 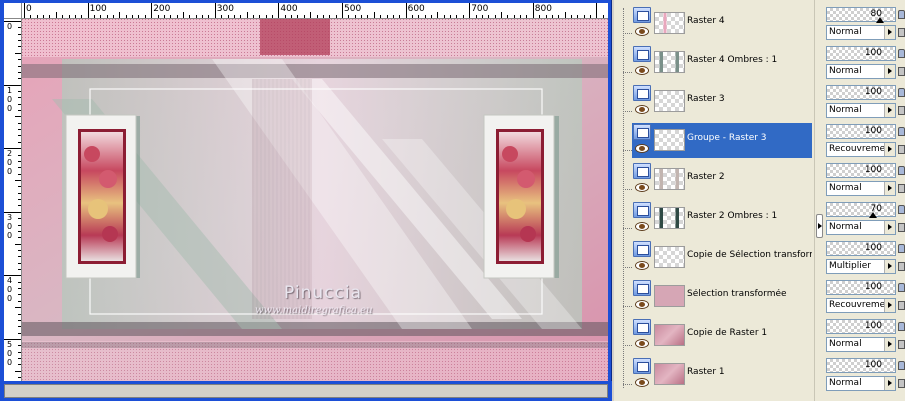 I want to click on layer-row: Copie de Sélection transformée, so click(x=714, y=257).